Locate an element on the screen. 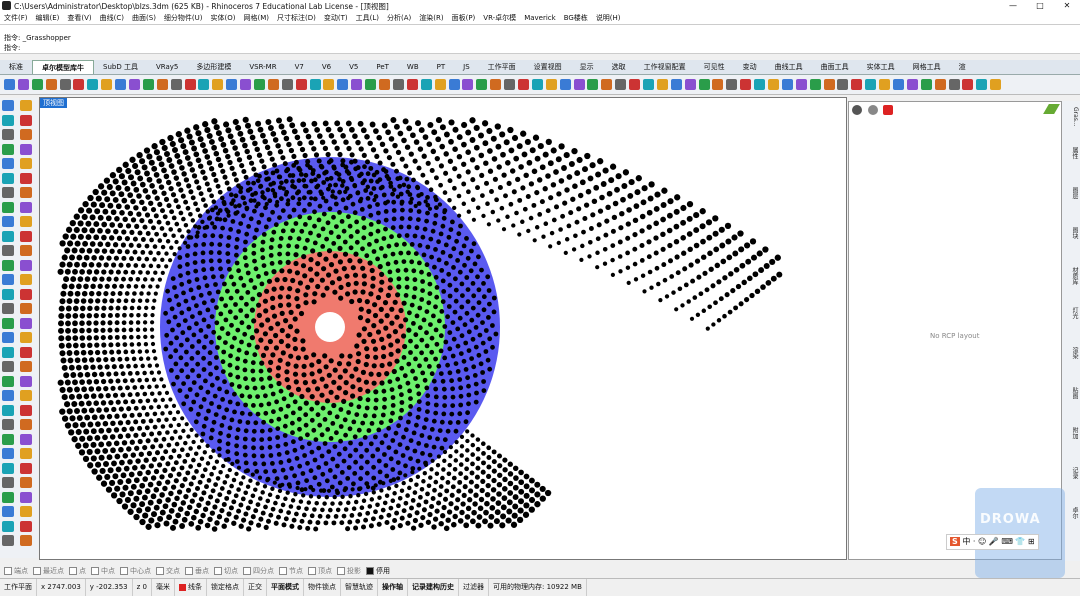  toolbar-tab: WB is located at coordinates (413, 67).